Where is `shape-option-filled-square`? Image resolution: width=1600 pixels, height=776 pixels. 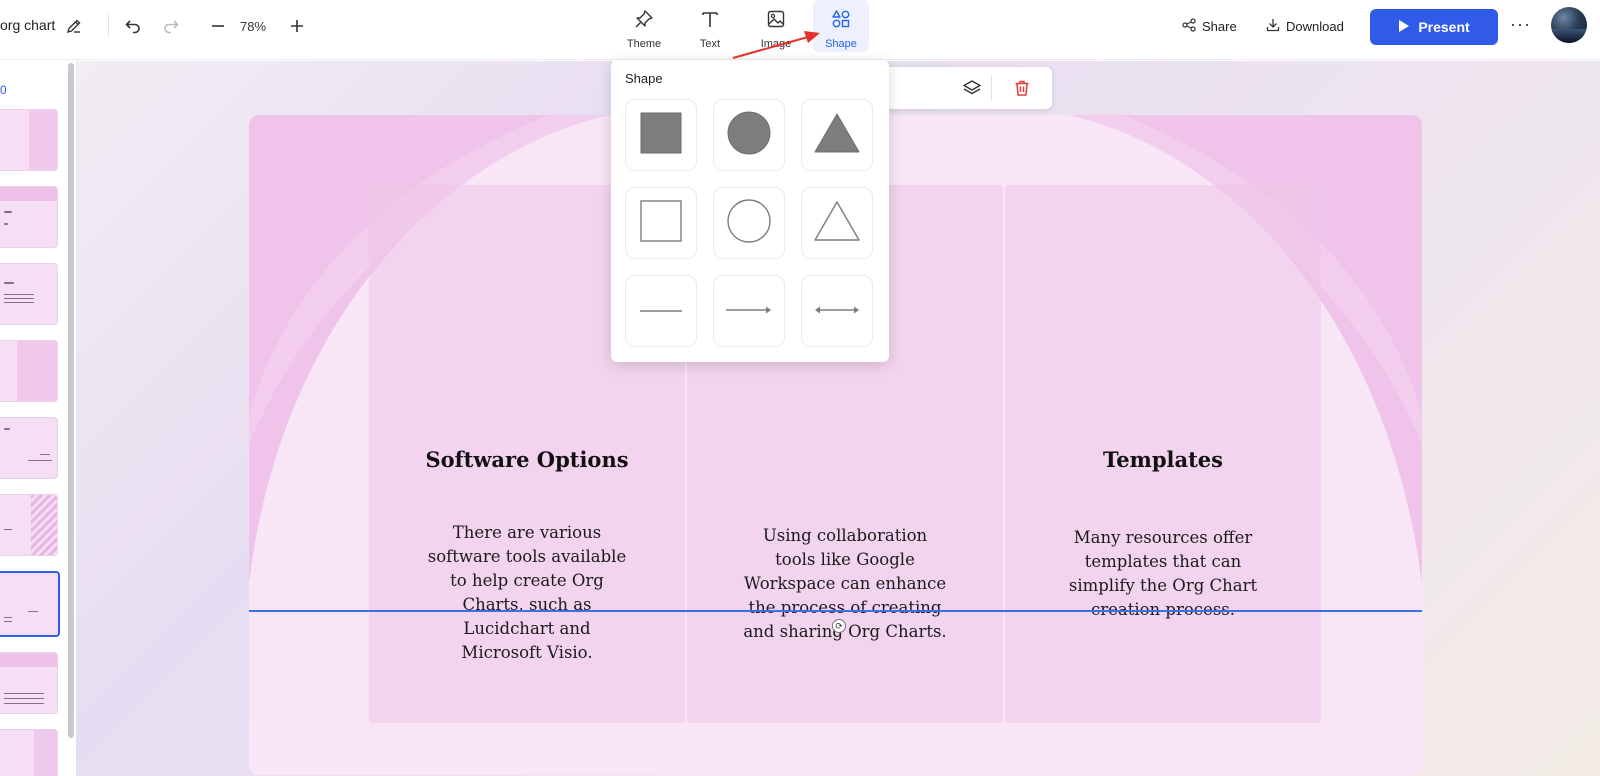 shape-option-filled-square is located at coordinates (661, 135).